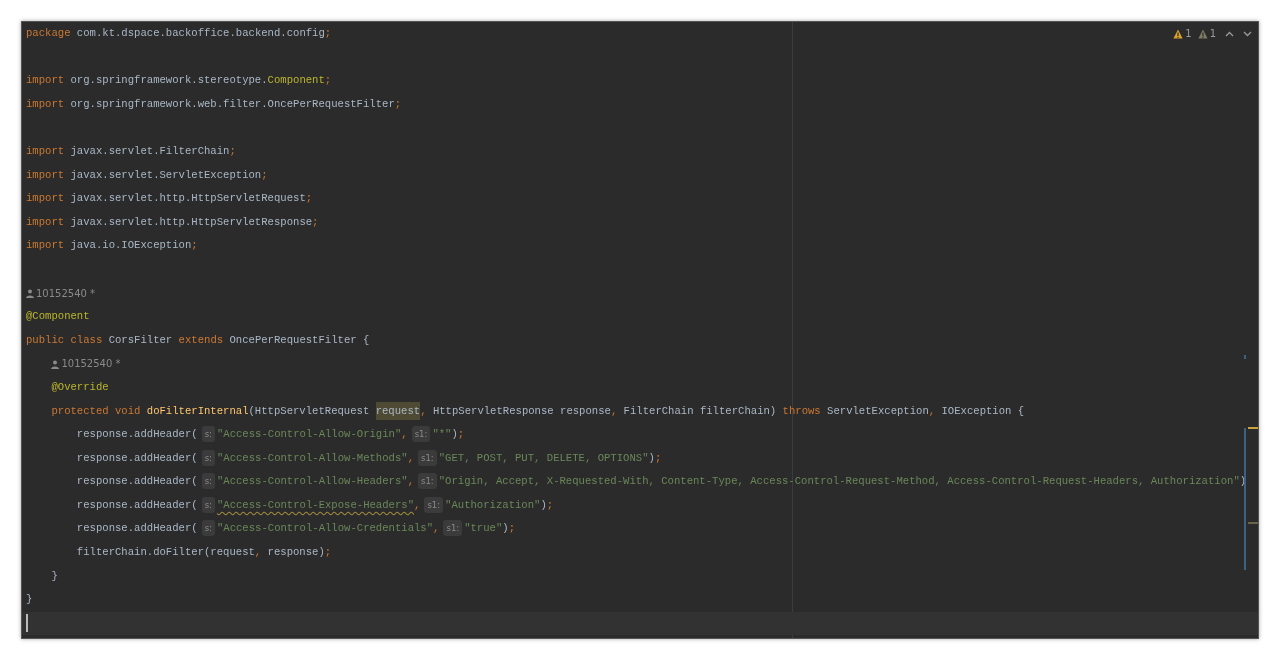 The image size is (1280, 661). I want to click on annotation-text: @Component, so click(58, 316).